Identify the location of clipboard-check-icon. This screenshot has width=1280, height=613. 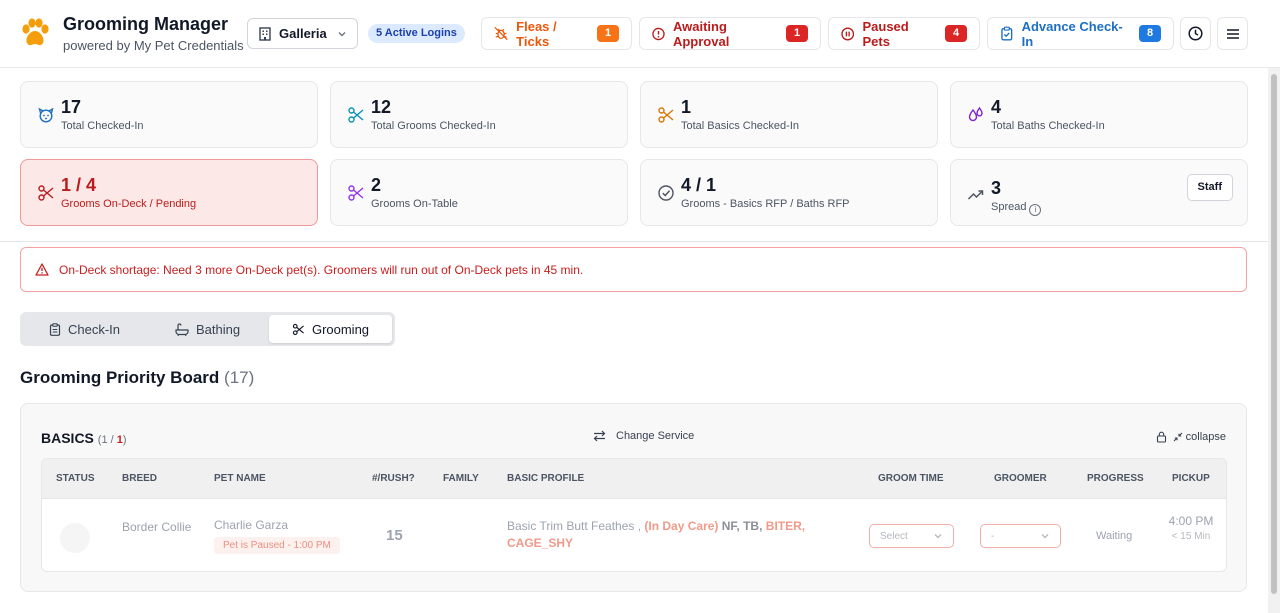
(1007, 33).